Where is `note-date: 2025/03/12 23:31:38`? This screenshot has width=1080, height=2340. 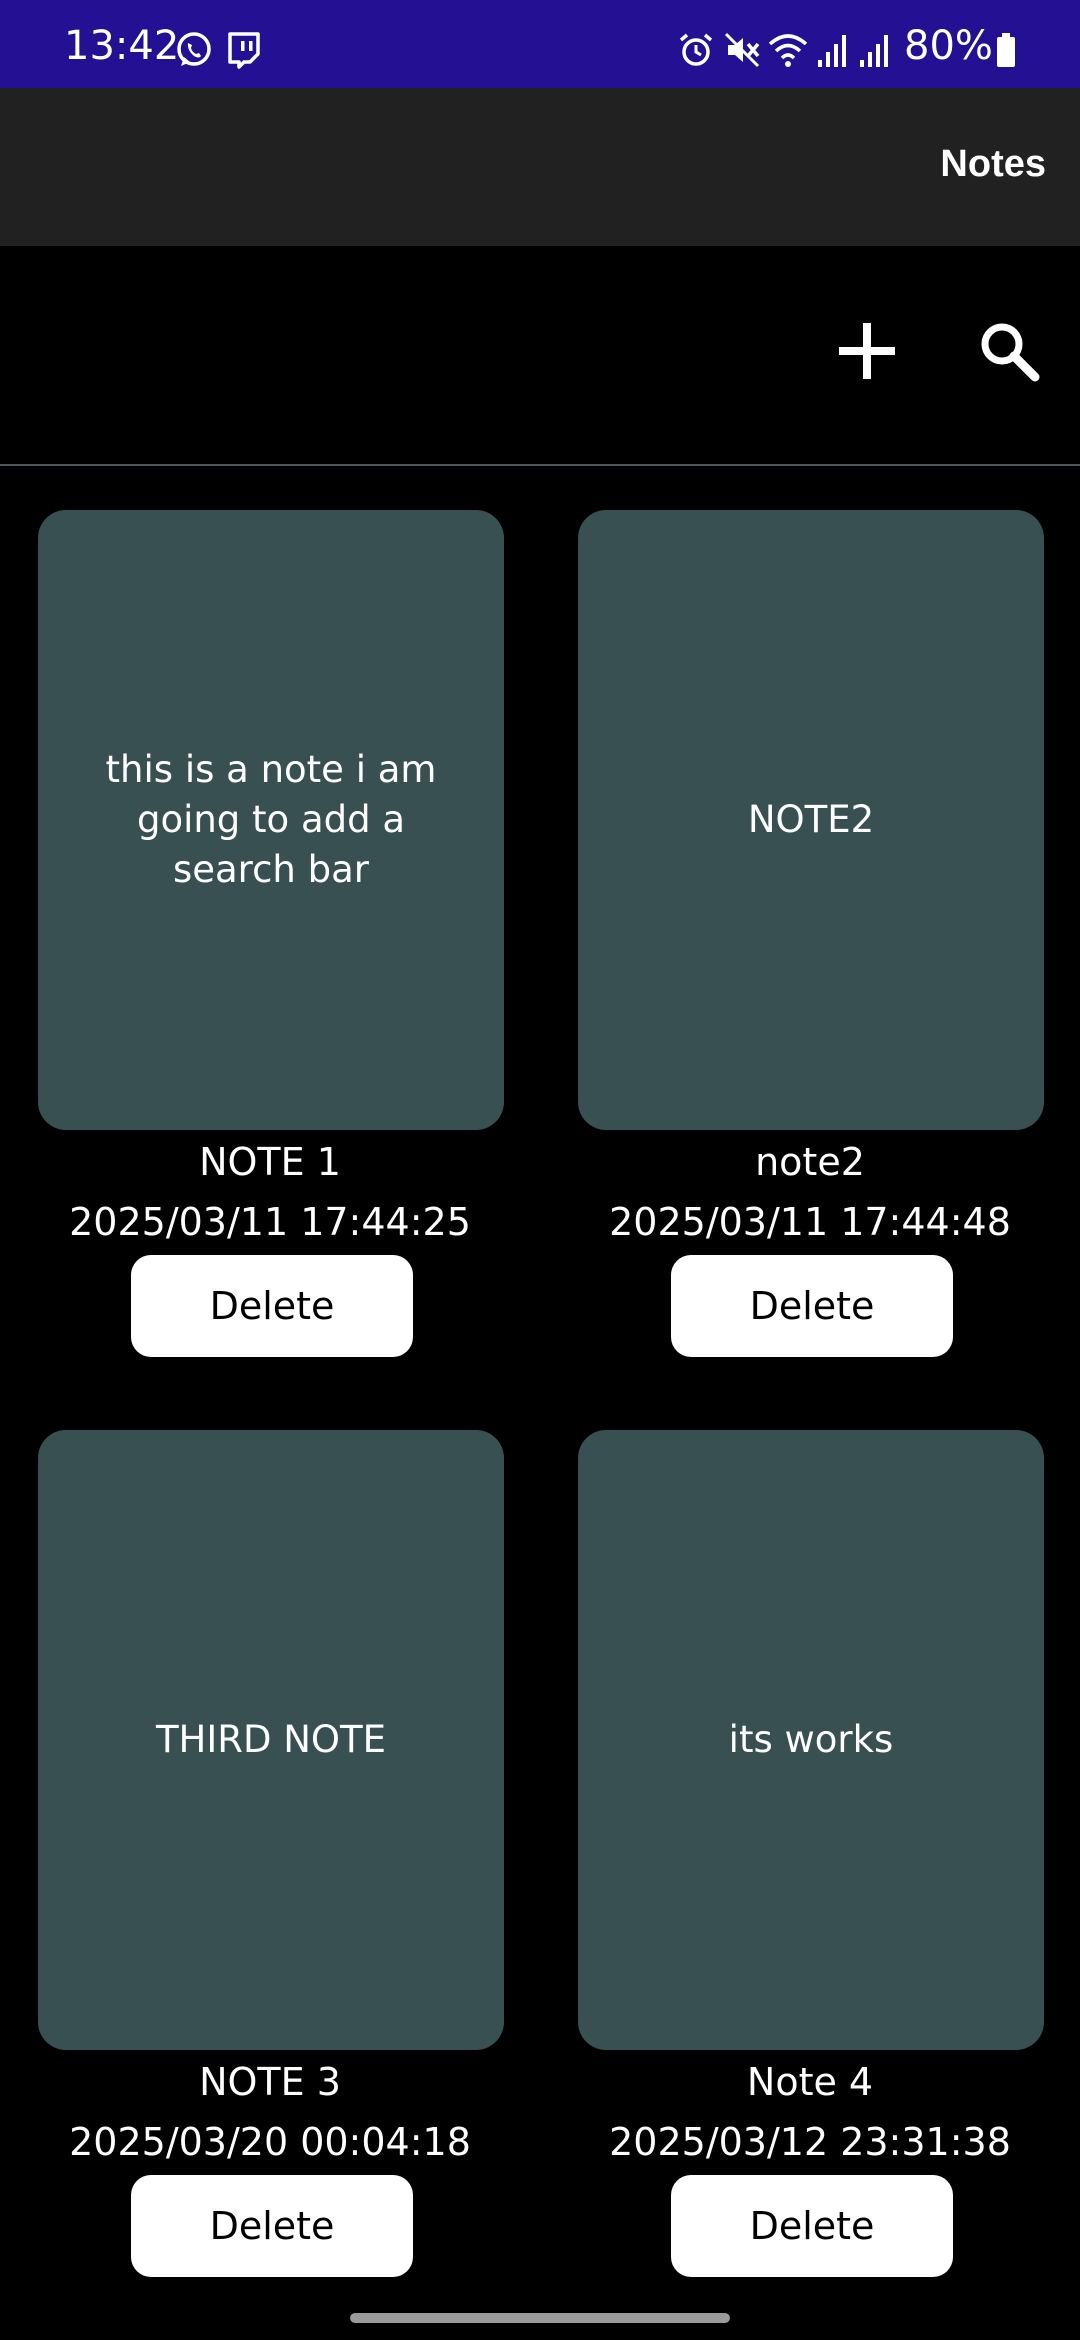 note-date: 2025/03/12 23:31:38 is located at coordinates (810, 2142).